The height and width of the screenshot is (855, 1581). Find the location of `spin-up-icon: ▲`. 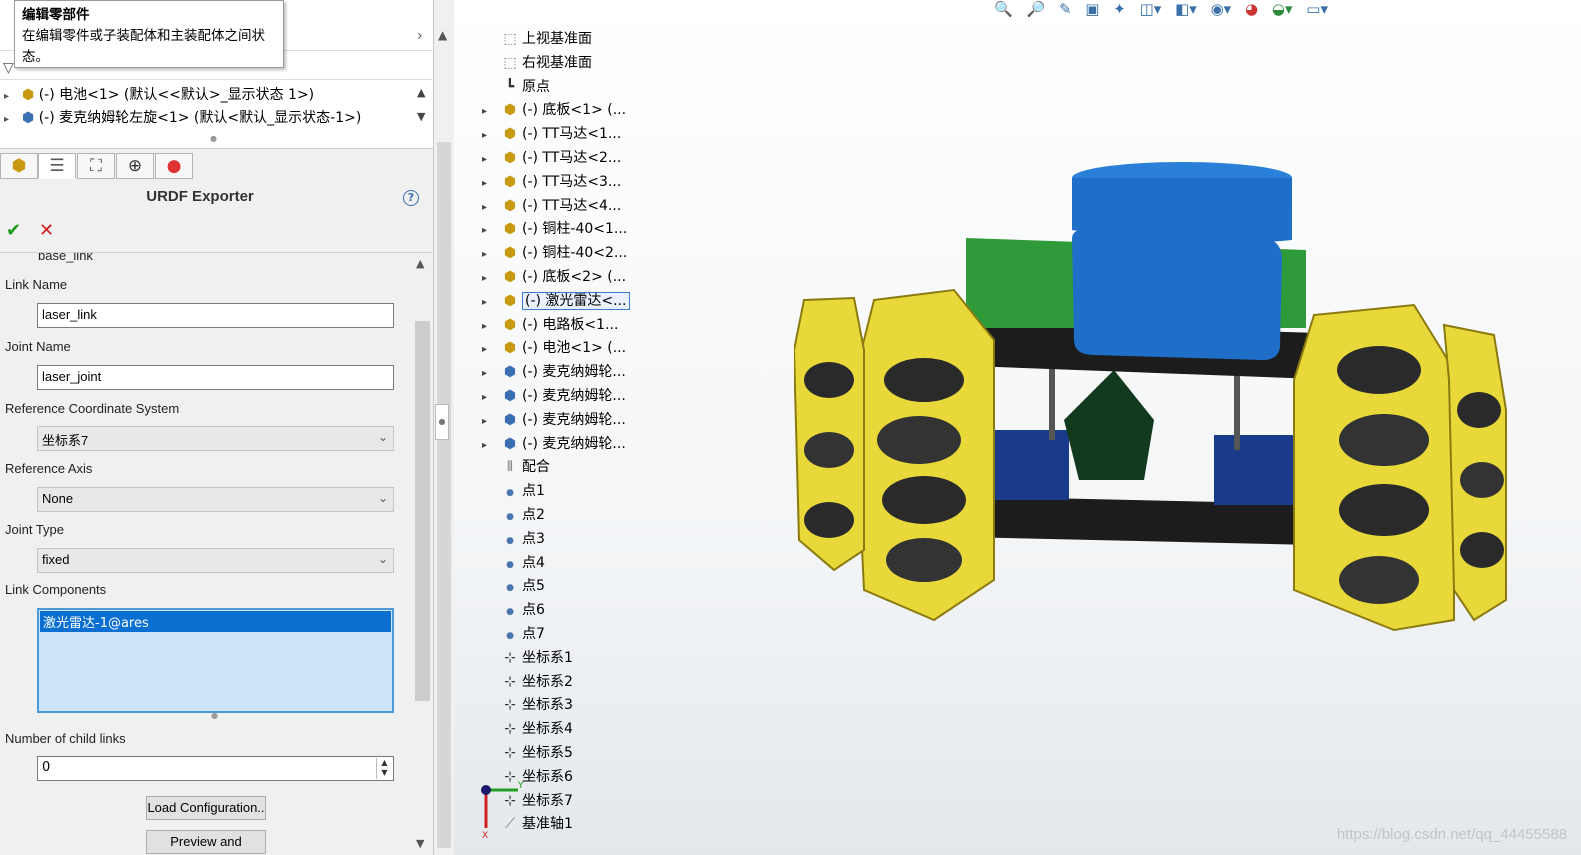

spin-up-icon: ▲ is located at coordinates (384, 763).